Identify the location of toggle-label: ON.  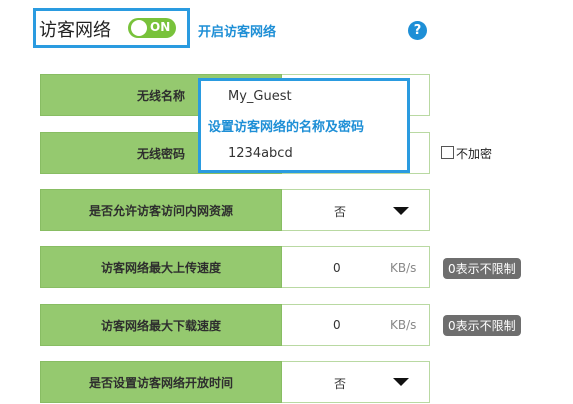
(160, 27).